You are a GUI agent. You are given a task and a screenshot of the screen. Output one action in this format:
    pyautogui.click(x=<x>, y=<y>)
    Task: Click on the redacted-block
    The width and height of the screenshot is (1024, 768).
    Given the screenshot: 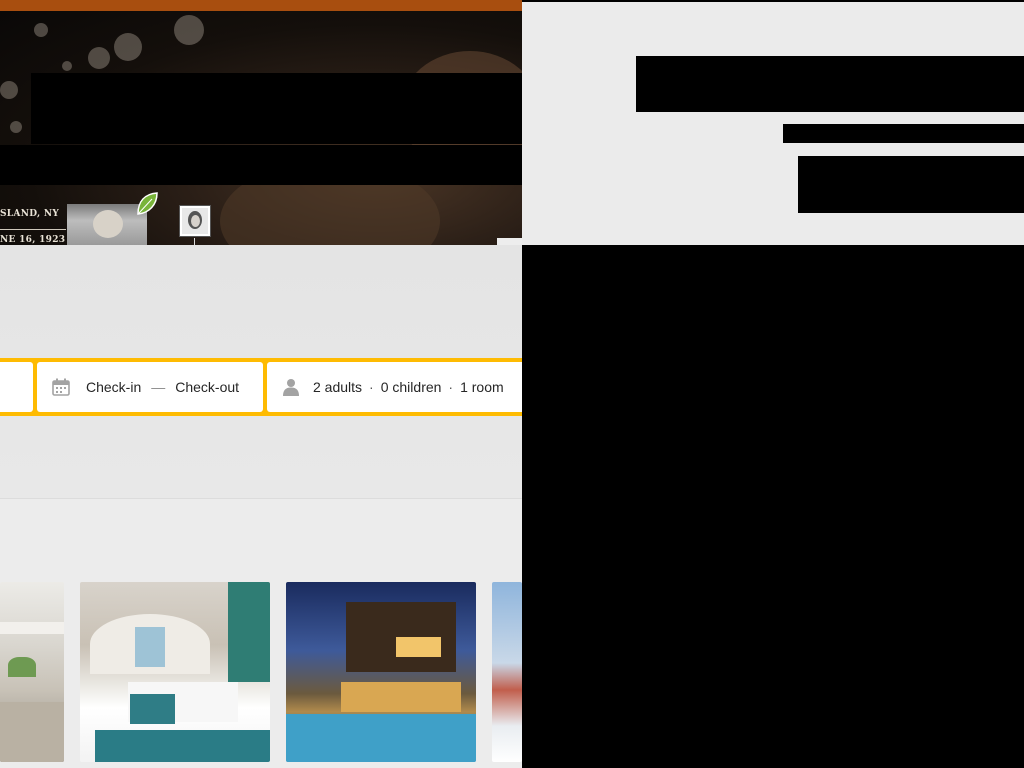 What is the action you would take?
    pyautogui.click(x=911, y=184)
    